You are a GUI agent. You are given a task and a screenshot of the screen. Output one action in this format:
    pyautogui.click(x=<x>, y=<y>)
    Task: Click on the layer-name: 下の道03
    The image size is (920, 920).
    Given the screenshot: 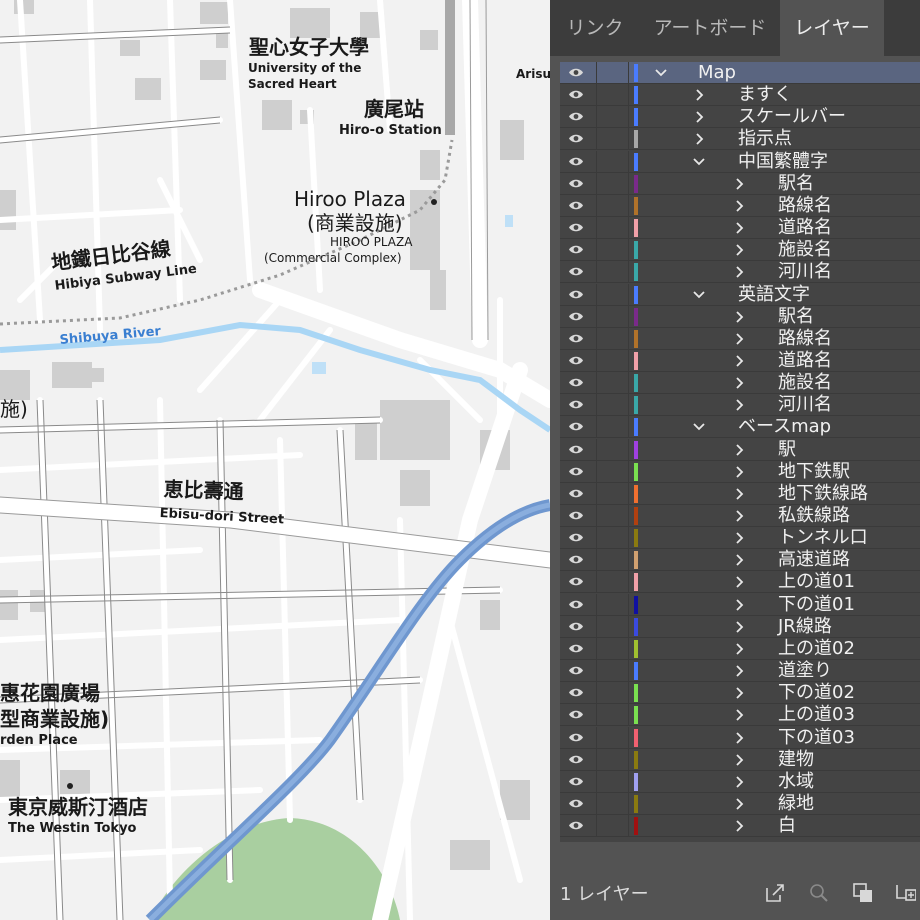 What is the action you would take?
    pyautogui.click(x=816, y=738)
    